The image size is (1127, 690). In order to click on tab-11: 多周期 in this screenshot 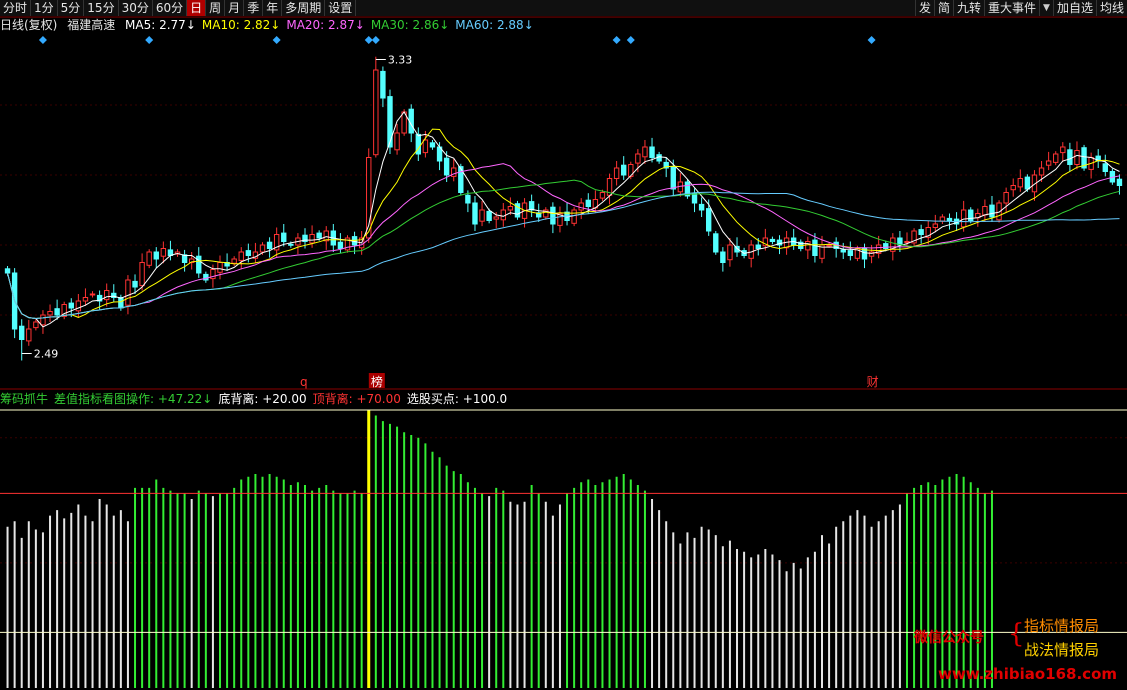, I will do `click(304, 8)`.